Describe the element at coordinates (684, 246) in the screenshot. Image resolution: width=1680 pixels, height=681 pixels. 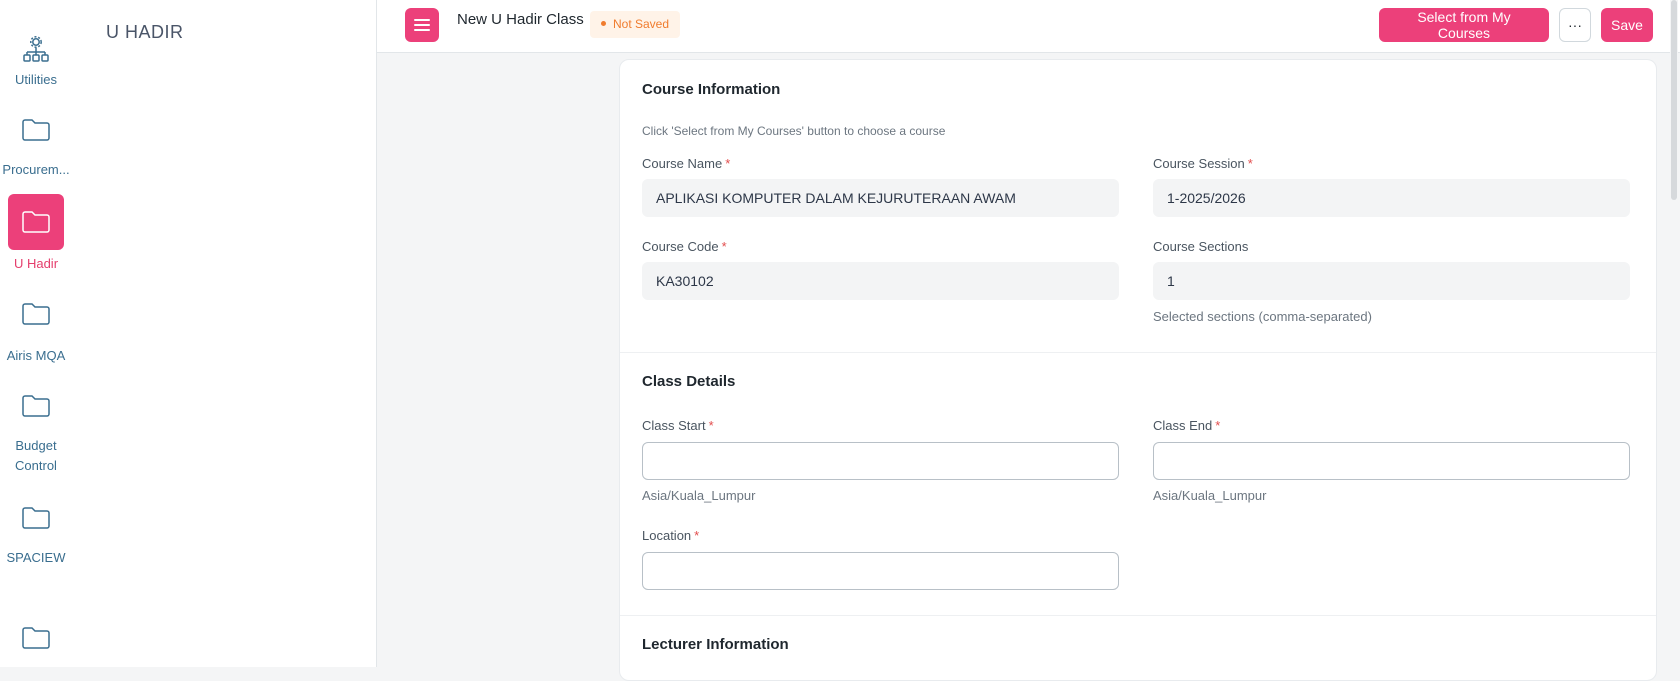
I see `course-code-label: Course Code *` at that location.